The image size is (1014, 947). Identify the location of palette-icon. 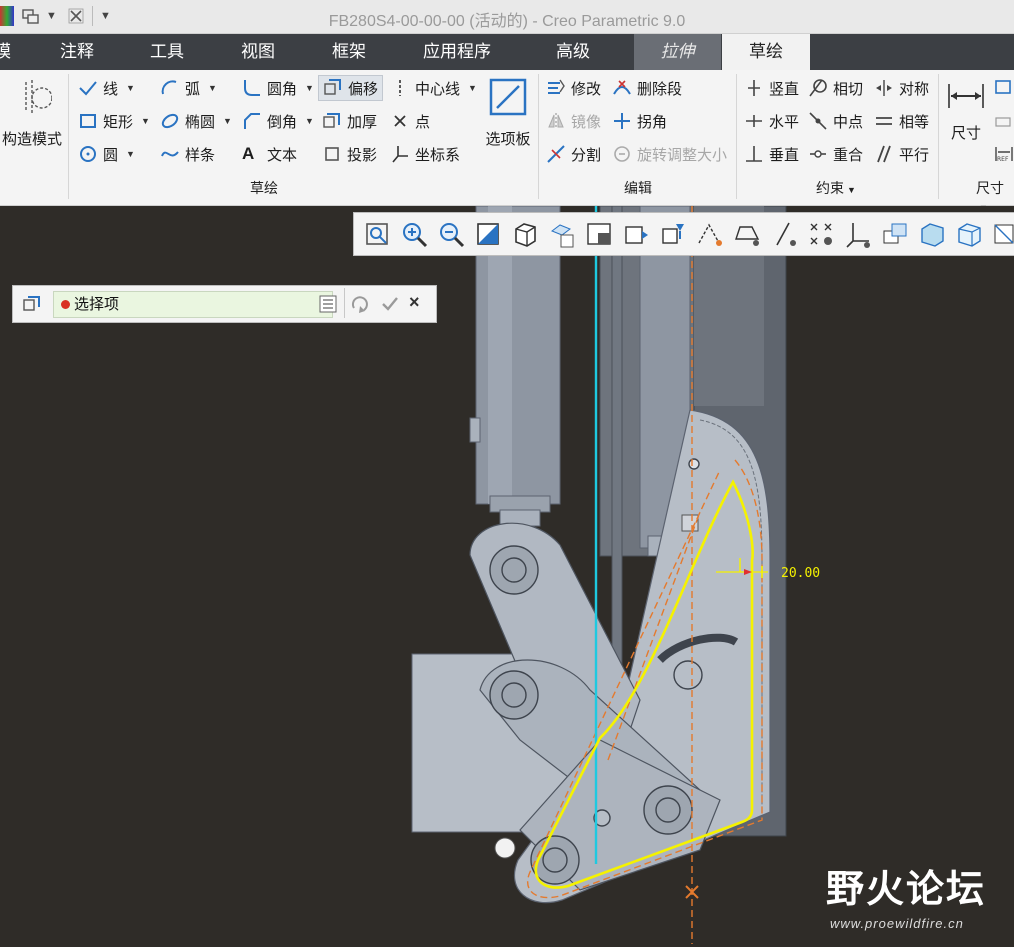
(508, 97).